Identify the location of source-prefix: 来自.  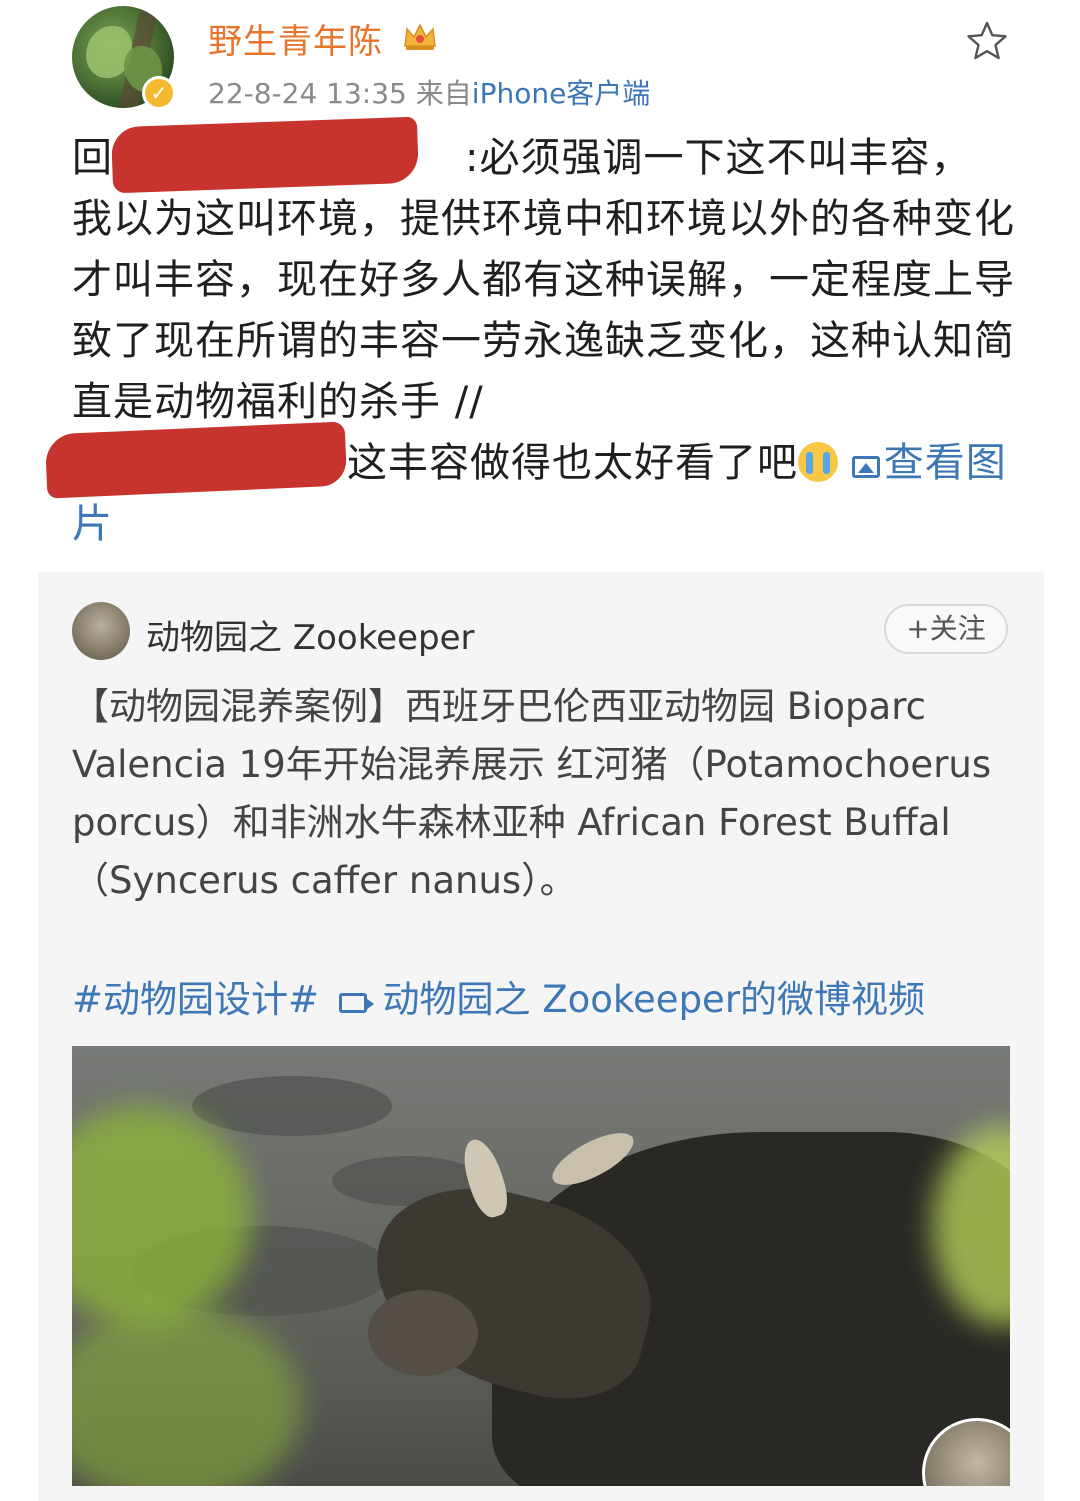
(443, 93).